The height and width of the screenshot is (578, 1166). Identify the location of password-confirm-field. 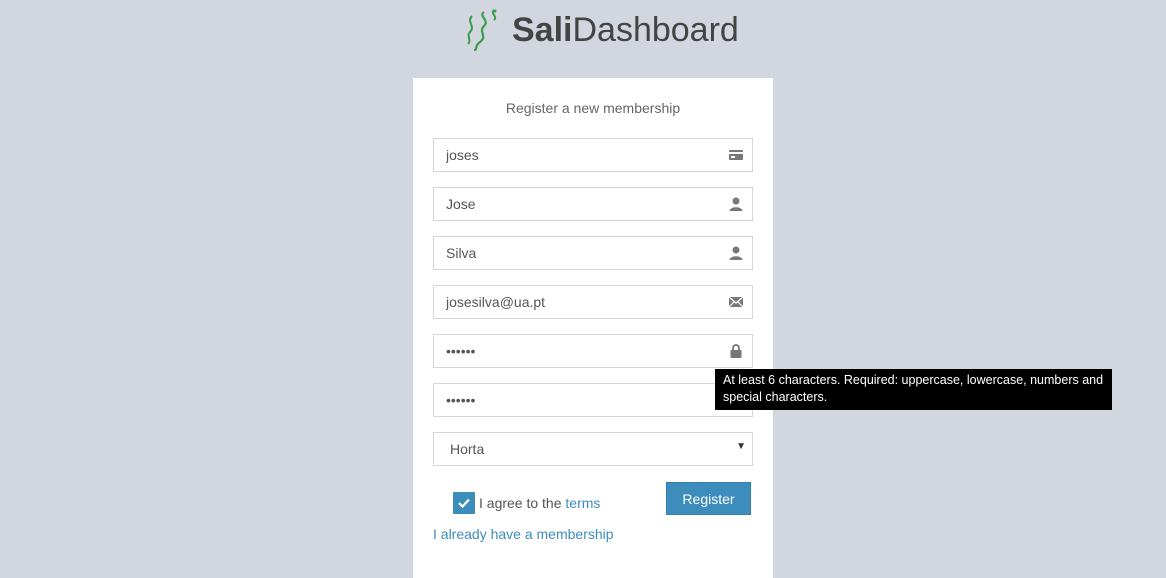
(593, 400).